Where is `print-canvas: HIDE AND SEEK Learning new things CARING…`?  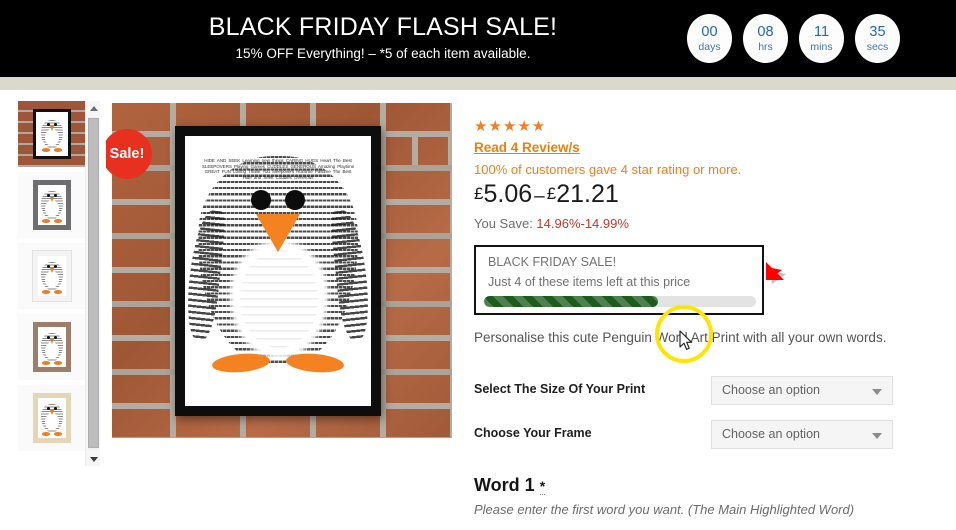 print-canvas: HIDE AND SEEK Learning new things CARING… is located at coordinates (278, 271).